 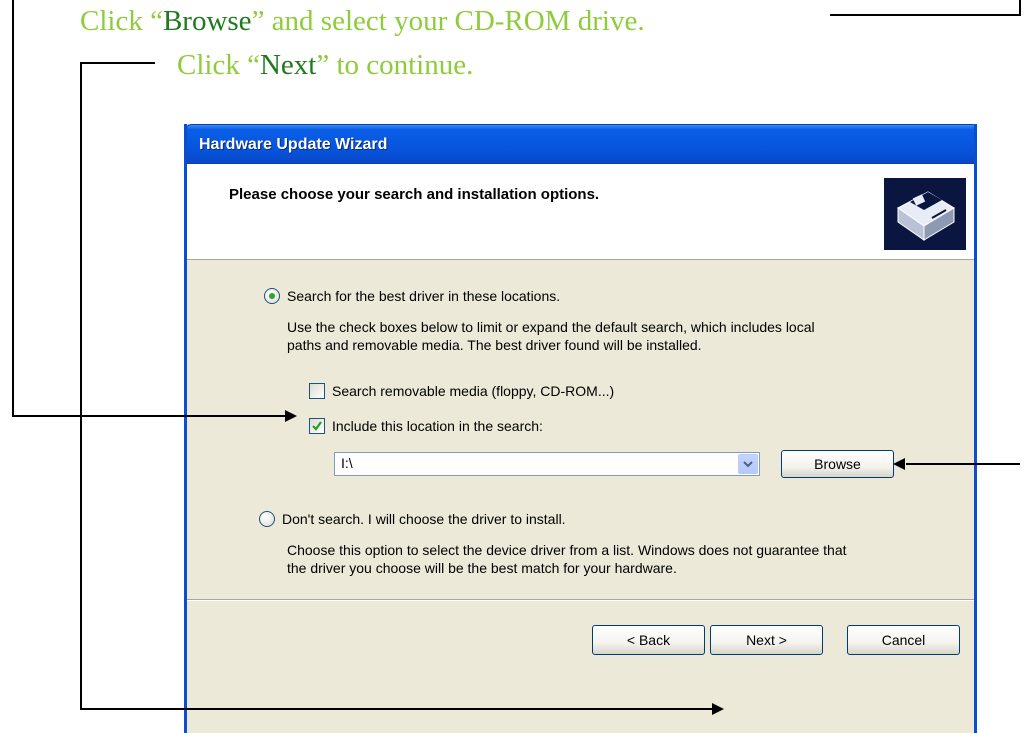 What do you see at coordinates (347, 463) in the screenshot?
I see `location-value: I:\` at bounding box center [347, 463].